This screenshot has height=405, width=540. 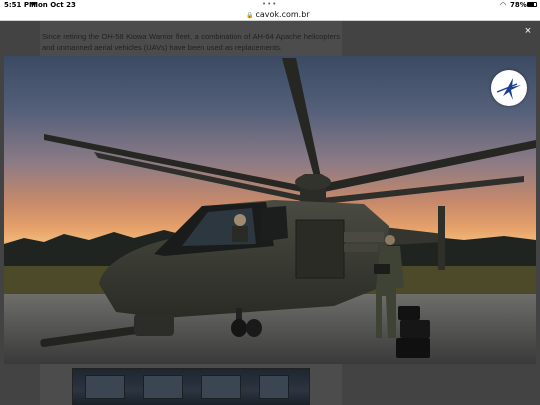 What do you see at coordinates (250, 15) in the screenshot?
I see `lock-icon: 🔒` at bounding box center [250, 15].